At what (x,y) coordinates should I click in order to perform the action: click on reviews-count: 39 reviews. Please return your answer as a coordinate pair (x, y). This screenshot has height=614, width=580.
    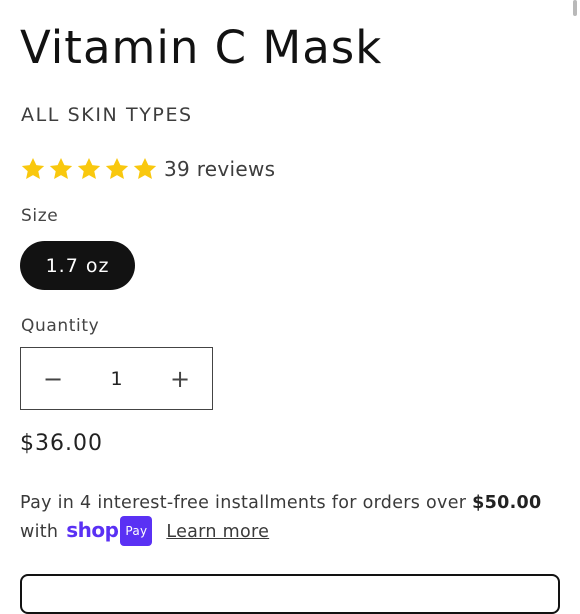
    Looking at the image, I should click on (219, 169).